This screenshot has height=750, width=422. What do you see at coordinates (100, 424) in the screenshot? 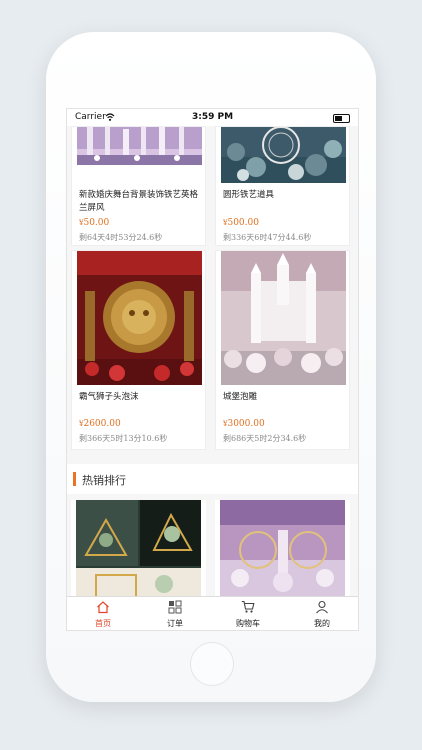
I see `product-price: ¥2600.00` at bounding box center [100, 424].